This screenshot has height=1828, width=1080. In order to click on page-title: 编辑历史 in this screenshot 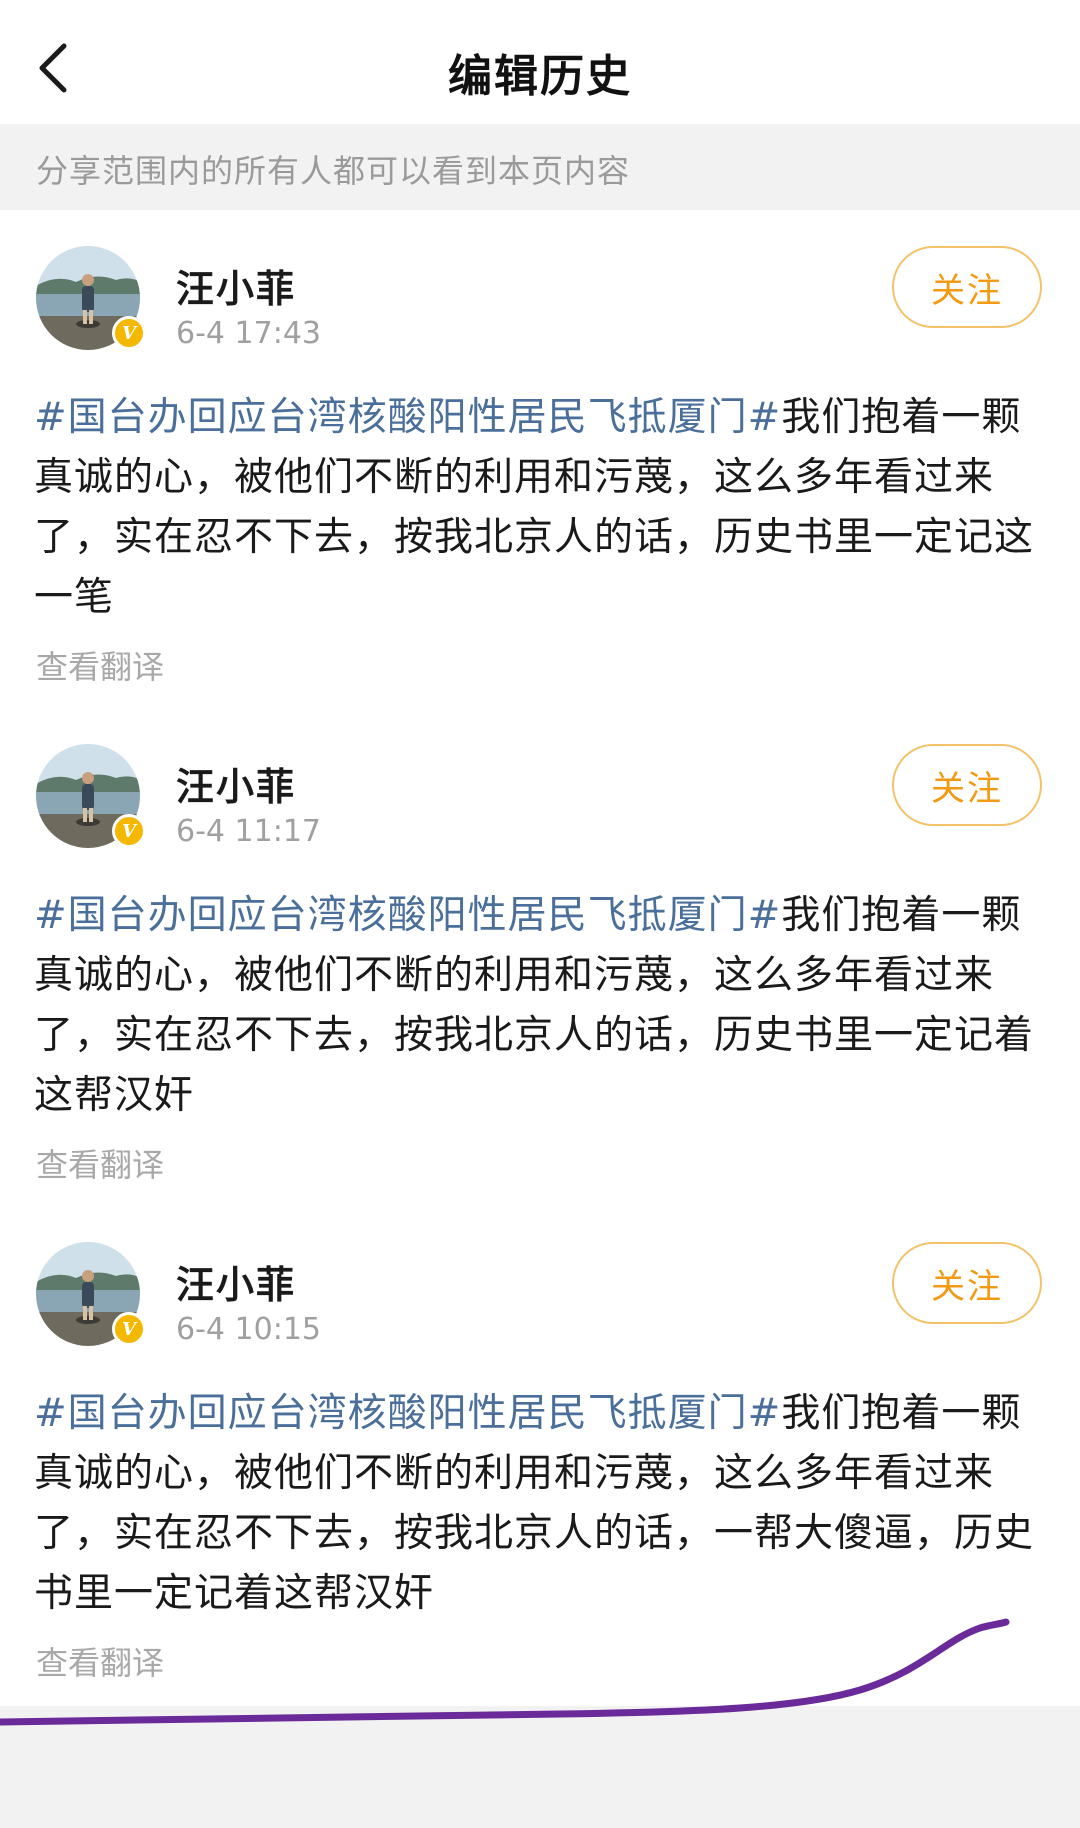, I will do `click(540, 76)`.